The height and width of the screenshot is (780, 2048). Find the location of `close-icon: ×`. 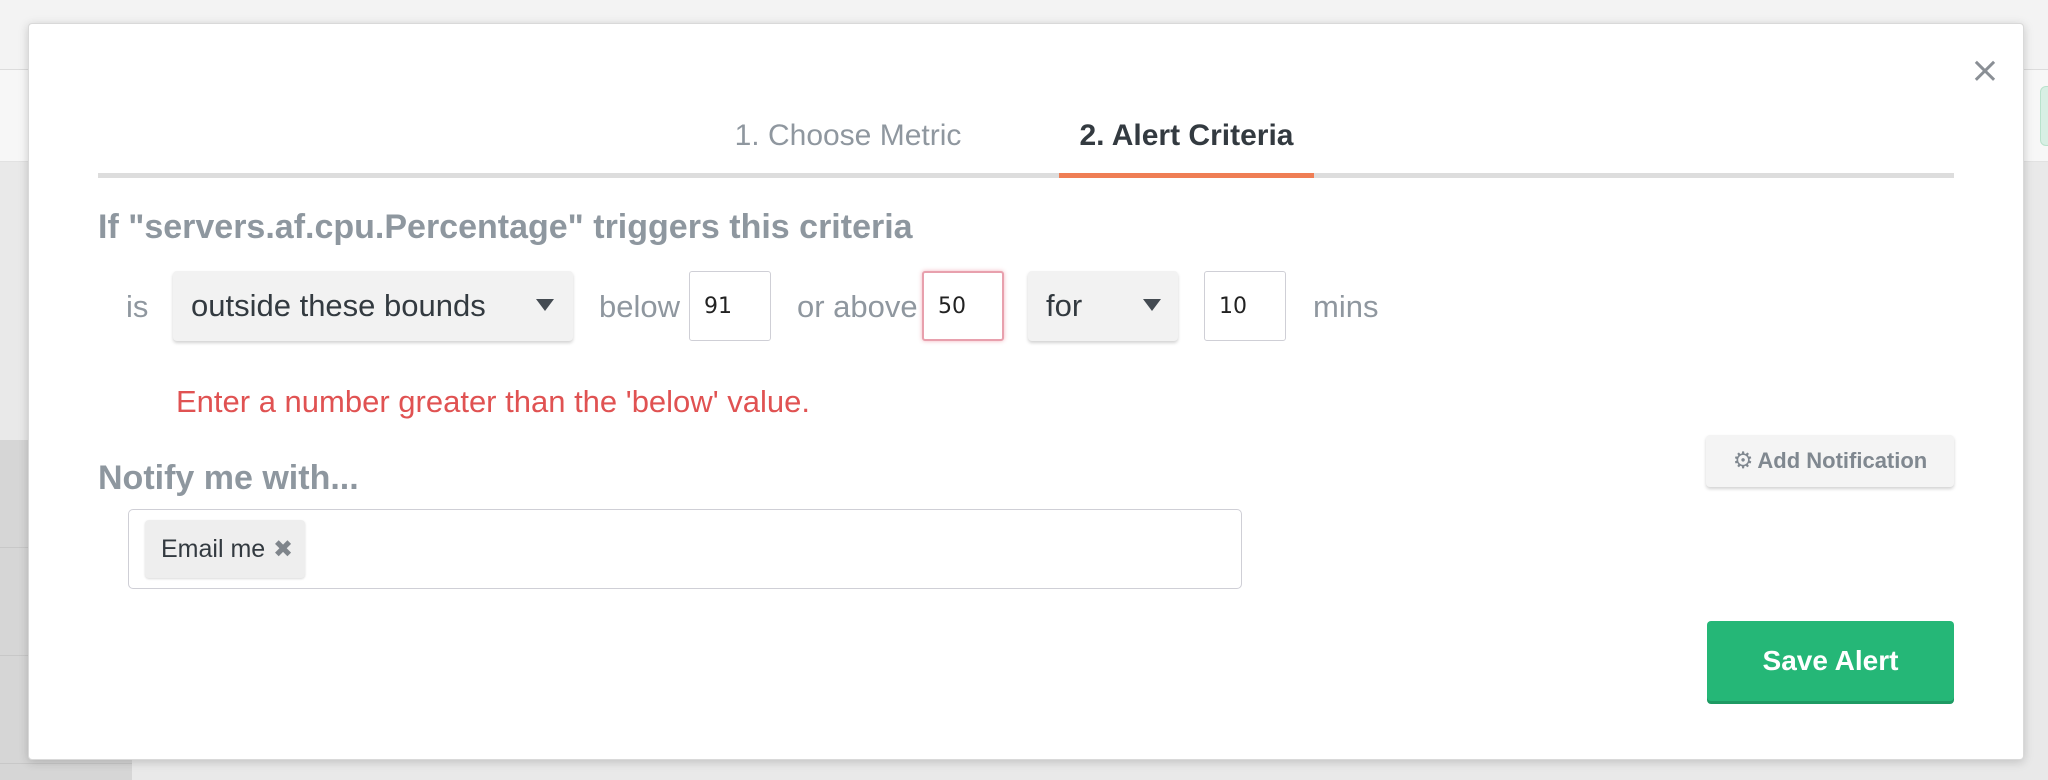

close-icon: × is located at coordinates (1985, 71).